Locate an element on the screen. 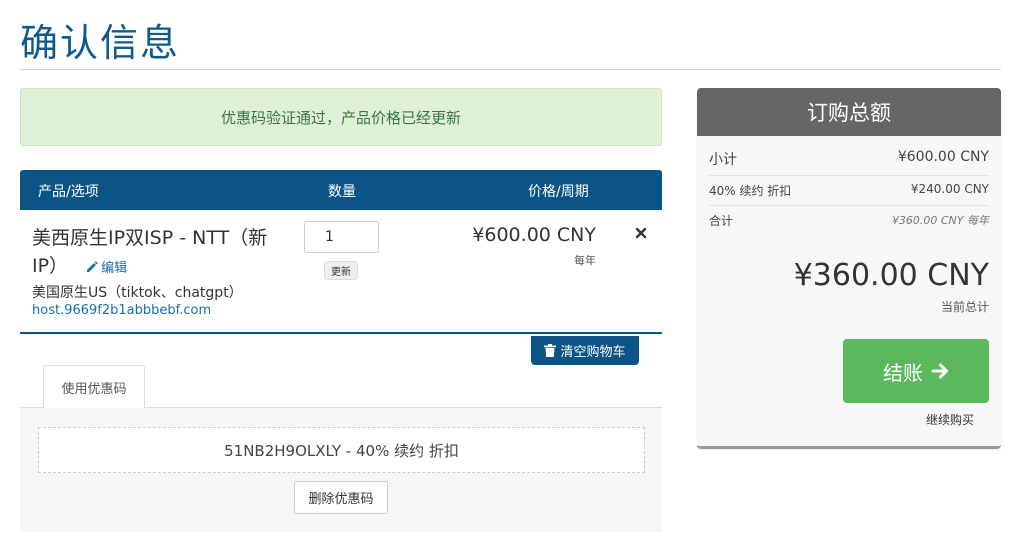  product-name: 美西原生IP双ISP - NTT（新IP） is located at coordinates (150, 252).